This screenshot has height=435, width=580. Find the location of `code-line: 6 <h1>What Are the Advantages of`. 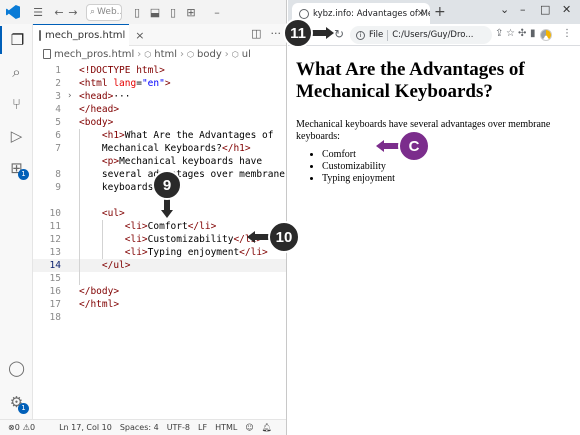

code-line: 6 <h1>What Are the Advantages of is located at coordinates (159, 135).